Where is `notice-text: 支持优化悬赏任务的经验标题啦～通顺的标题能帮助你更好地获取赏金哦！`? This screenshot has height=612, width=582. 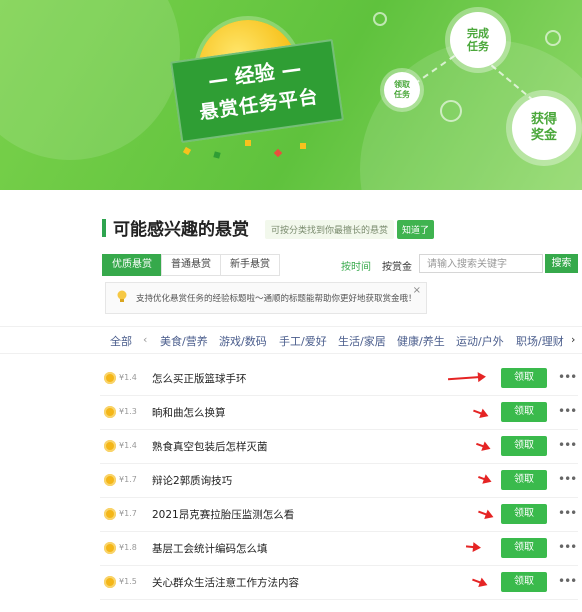
notice-text: 支持优化悬赏任务的经验标题啦～通顺的标题能帮助你更好地获取赏金哦！ is located at coordinates (276, 299).